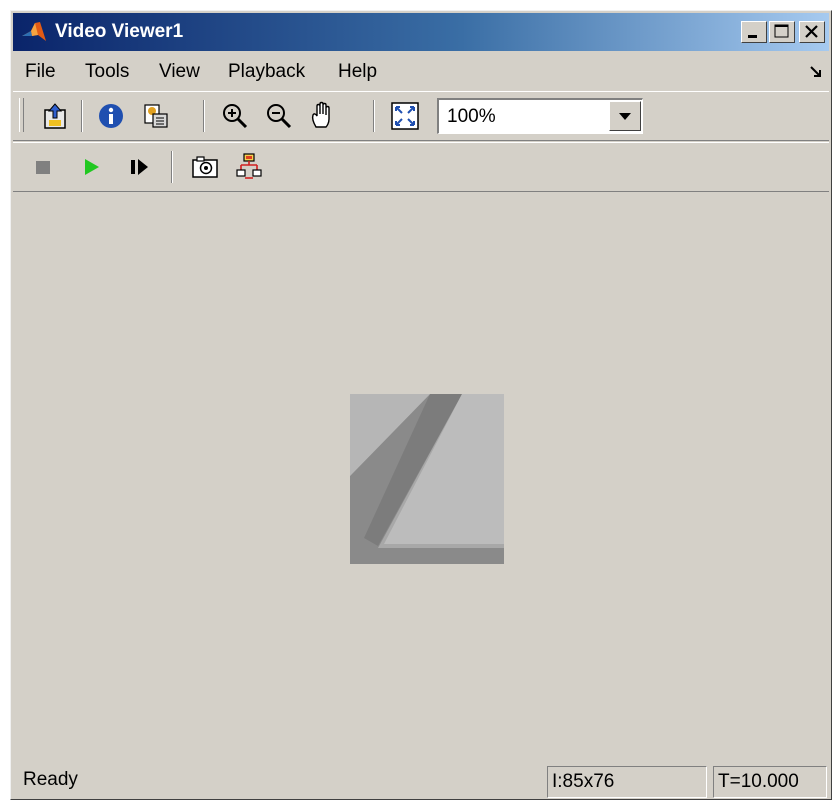  I want to click on stop-icon, so click(43, 167).